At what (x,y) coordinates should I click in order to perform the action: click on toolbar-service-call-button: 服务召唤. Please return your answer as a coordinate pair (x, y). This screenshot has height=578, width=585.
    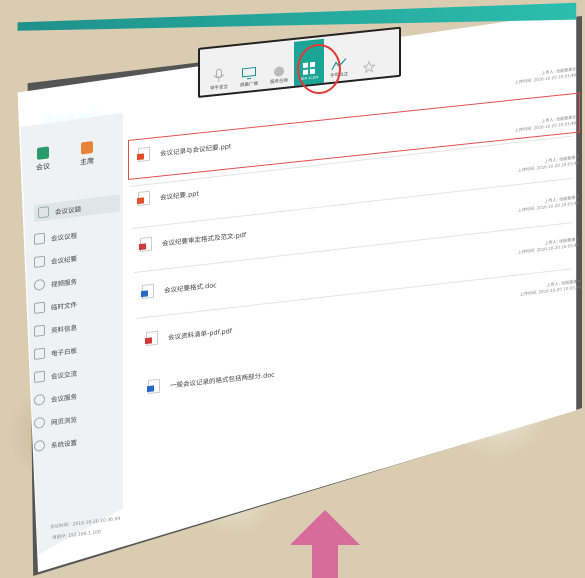
    Looking at the image, I should click on (279, 65).